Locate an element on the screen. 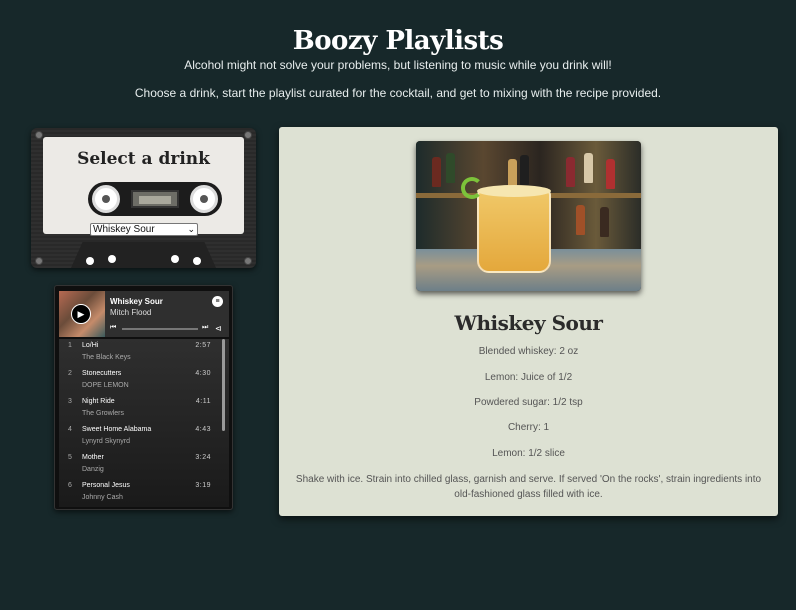 The image size is (796, 610). track-artist: Johnny Cash is located at coordinates (102, 497).